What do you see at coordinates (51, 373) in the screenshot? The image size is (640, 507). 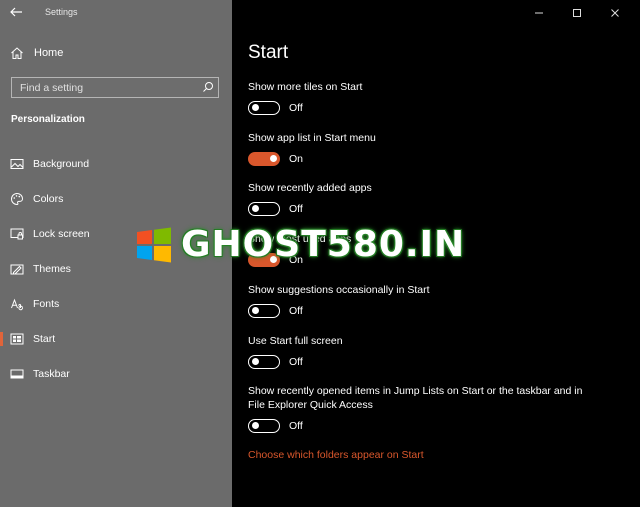 I see `sidebar-item-label: Taskbar` at bounding box center [51, 373].